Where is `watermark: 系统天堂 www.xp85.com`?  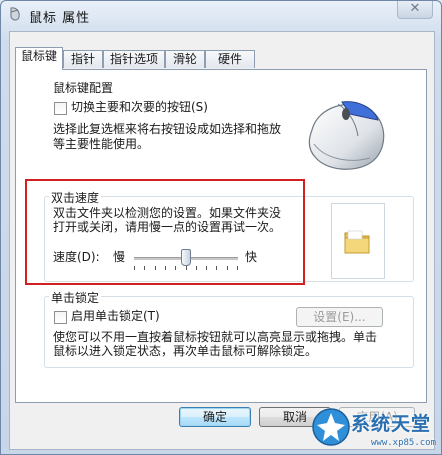
watermark: 系统天堂 www.xp85.com is located at coordinates (373, 427).